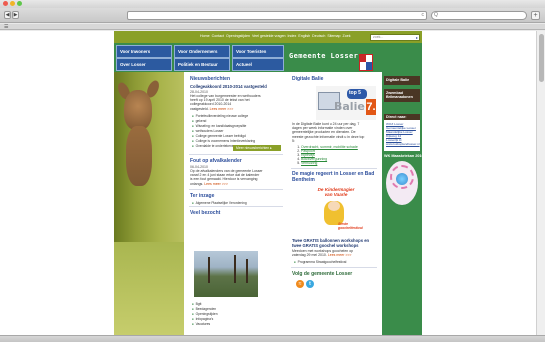 The image size is (545, 342). Describe the element at coordinates (210, 79) in the screenshot. I see `news-section-title: Nieuwsberichten` at that location.